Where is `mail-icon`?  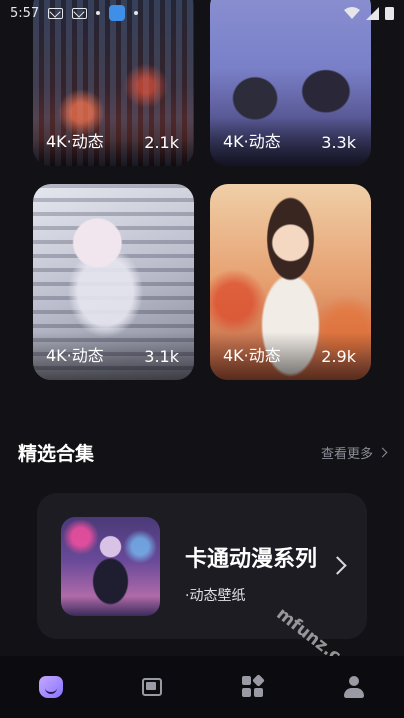 mail-icon is located at coordinates (56, 13).